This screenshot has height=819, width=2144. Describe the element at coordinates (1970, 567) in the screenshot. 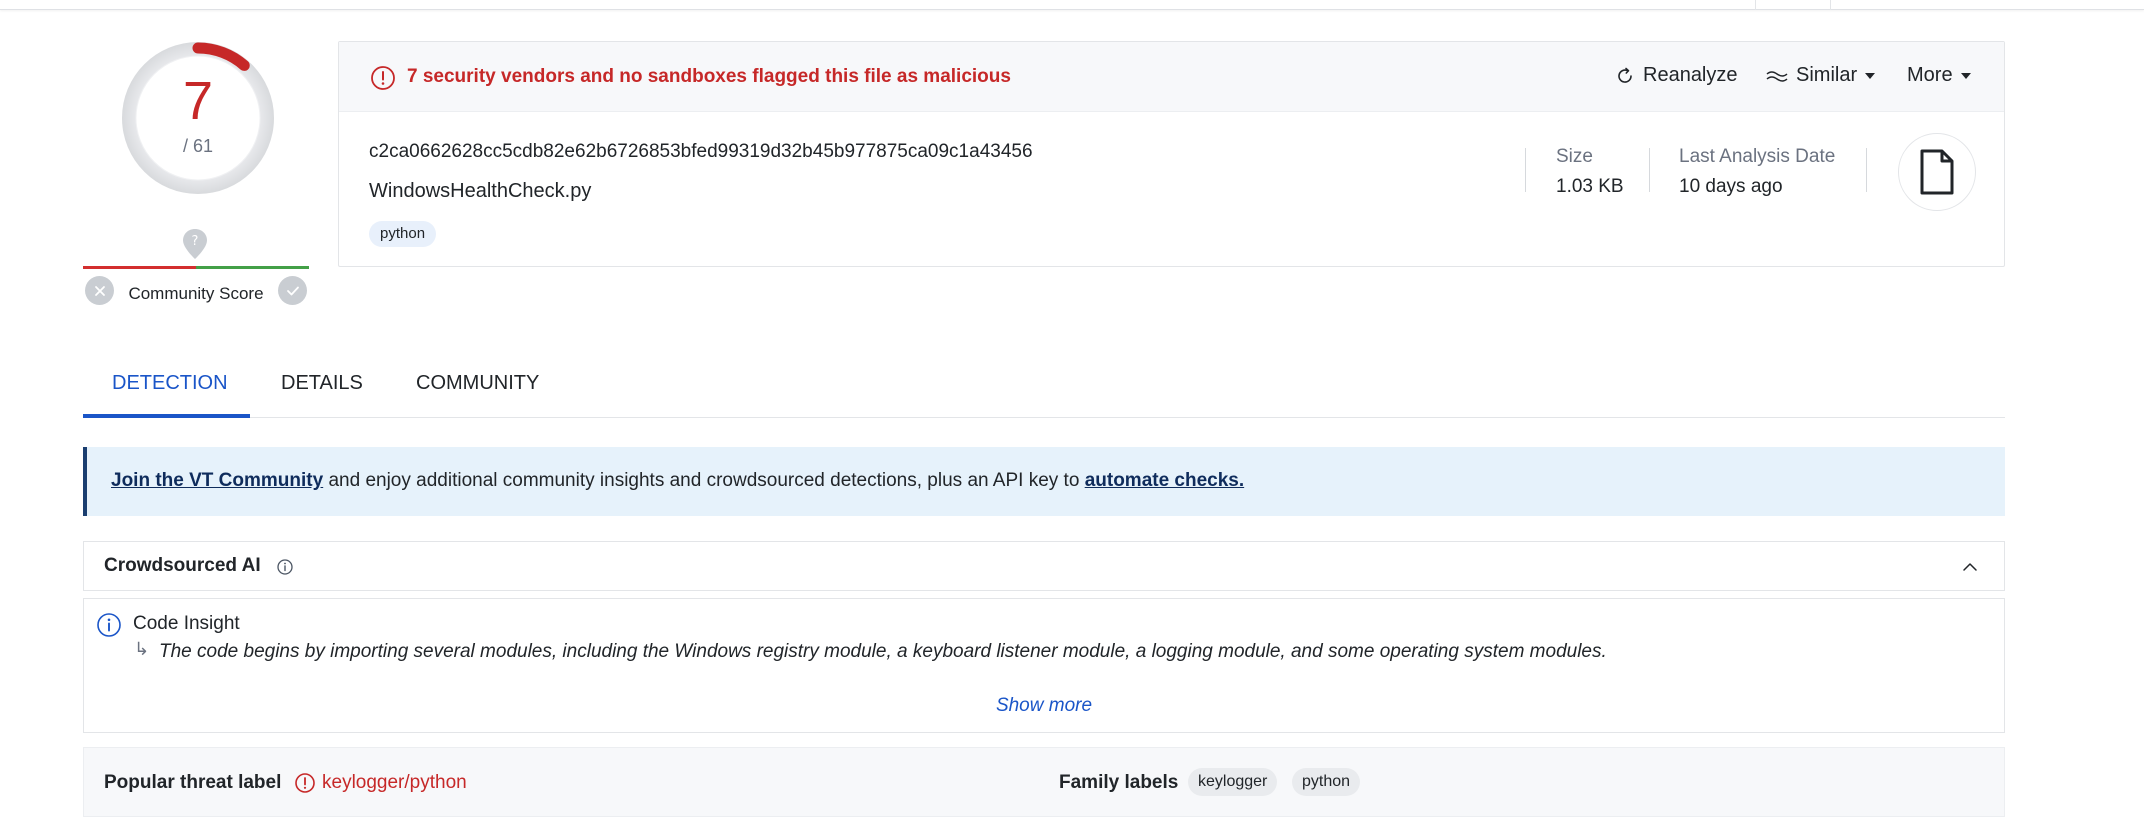

I see `chevron-up-icon` at that location.